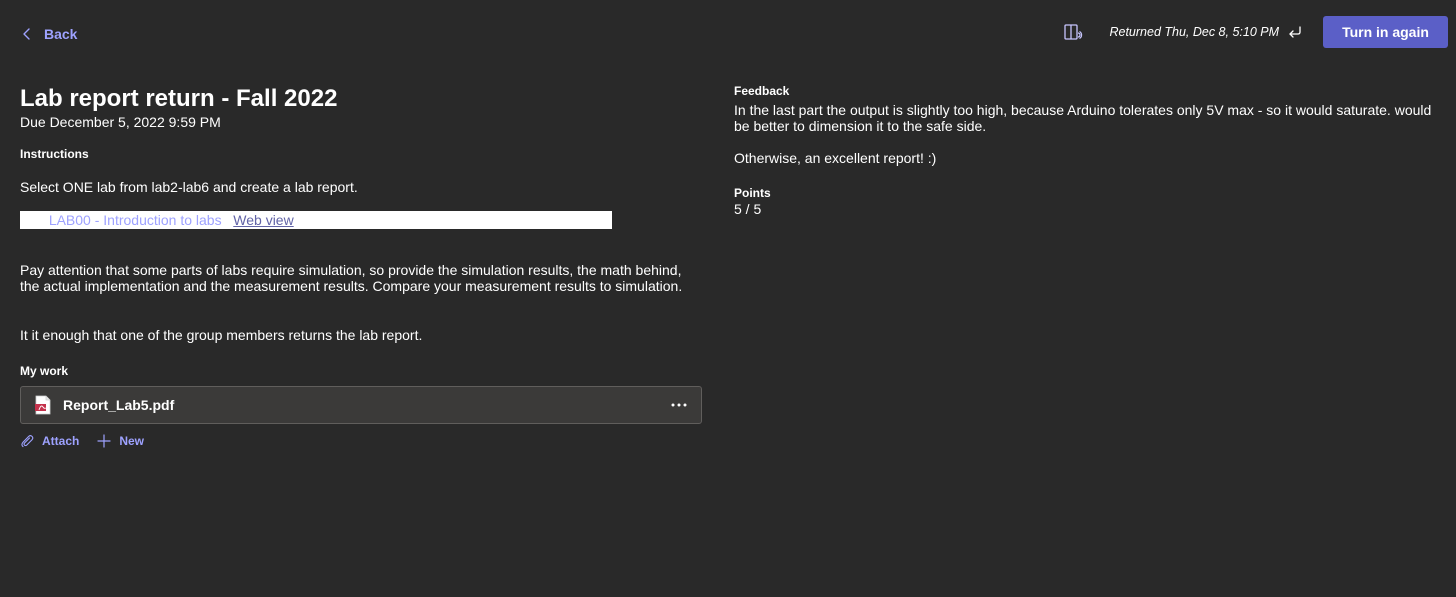 This screenshot has width=1456, height=597. I want to click on feedback-label: Feedback, so click(762, 91).